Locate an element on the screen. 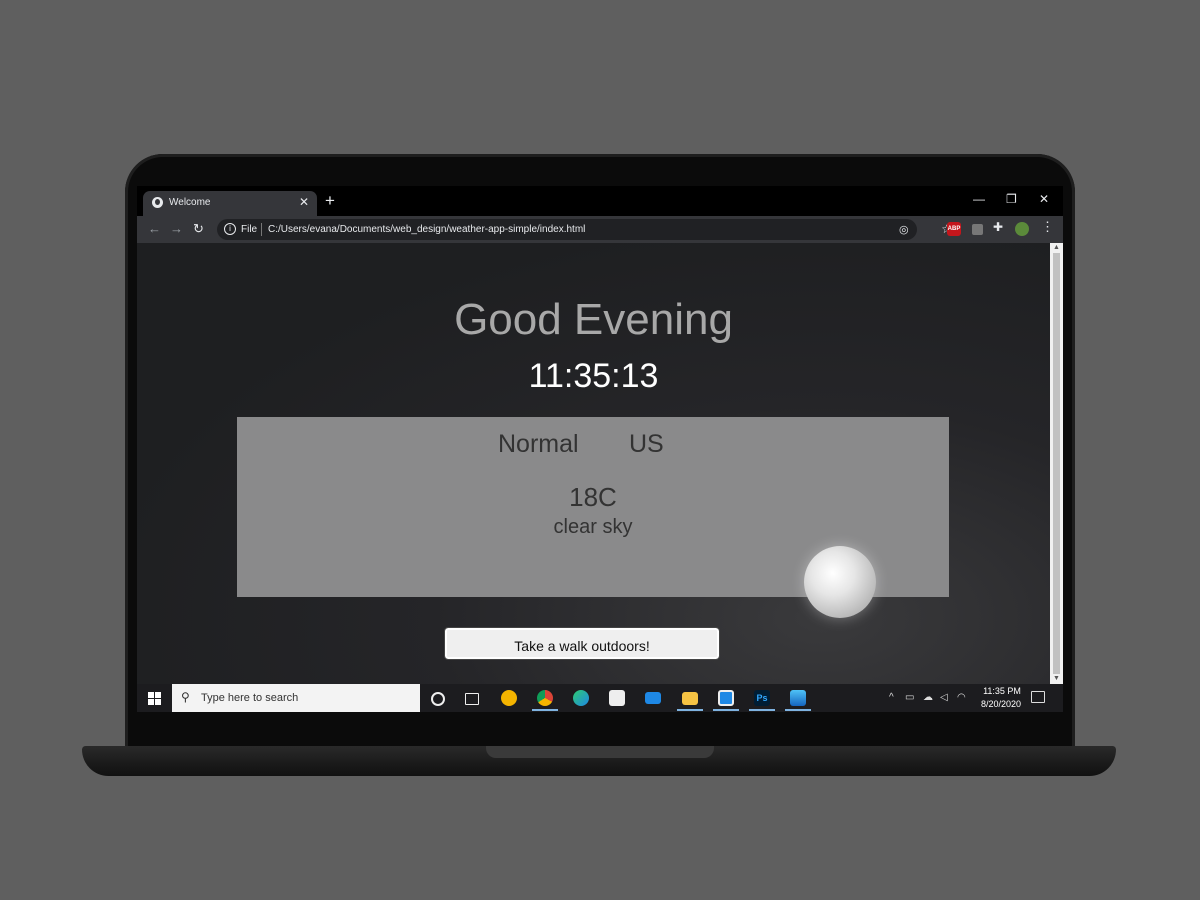  scrollbar-thumb is located at coordinates (1056, 463).